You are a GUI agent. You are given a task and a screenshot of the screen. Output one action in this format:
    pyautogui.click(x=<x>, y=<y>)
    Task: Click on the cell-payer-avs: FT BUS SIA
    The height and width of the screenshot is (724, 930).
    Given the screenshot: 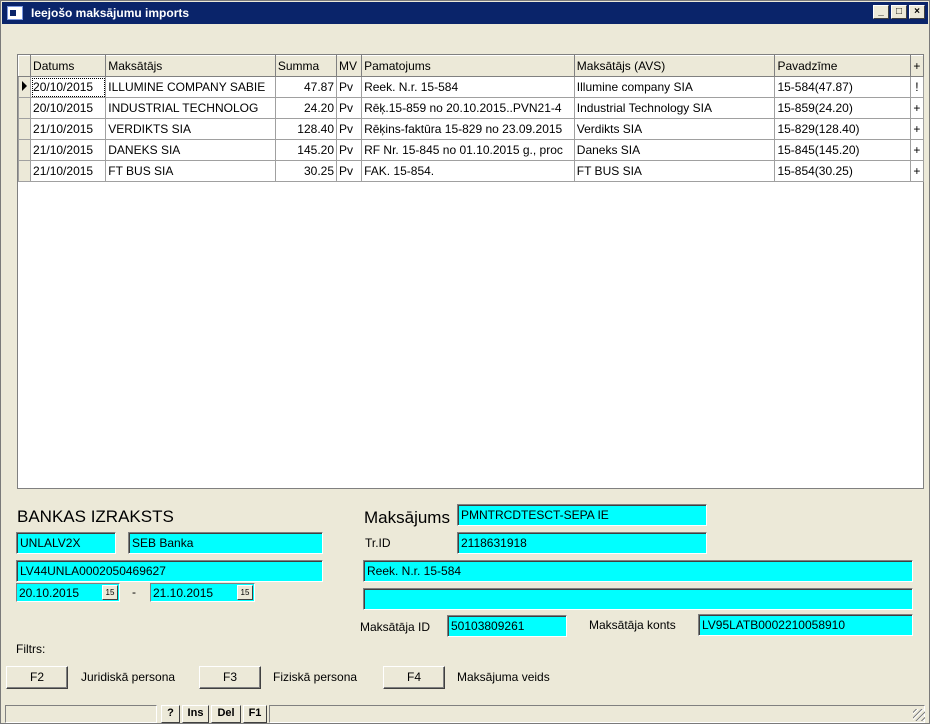 What is the action you would take?
    pyautogui.click(x=674, y=171)
    